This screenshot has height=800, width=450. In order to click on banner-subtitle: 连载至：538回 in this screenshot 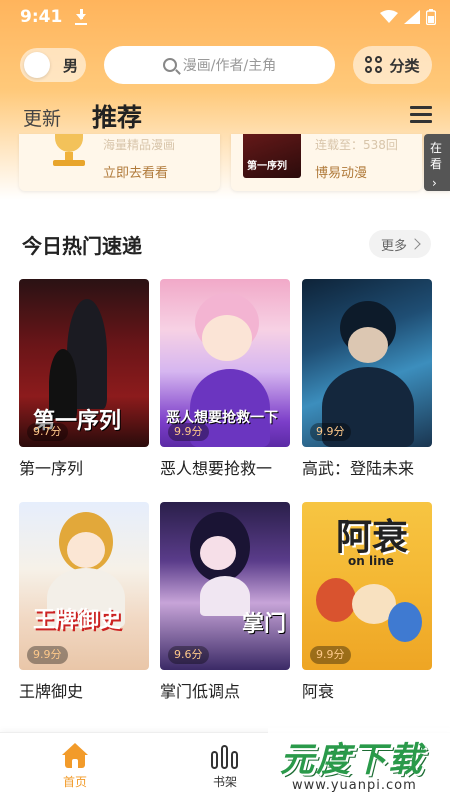, I will do `click(356, 145)`.